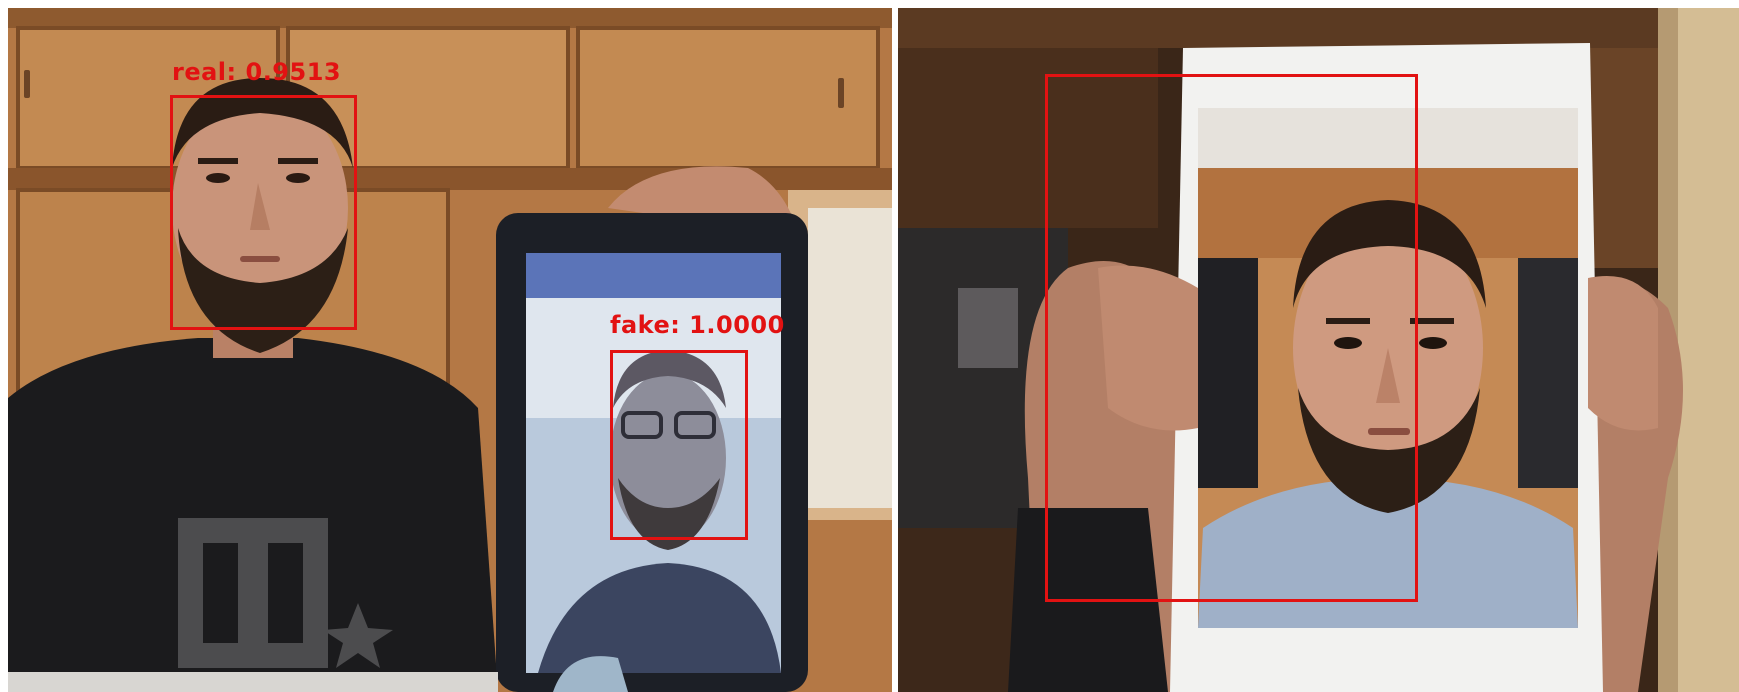 This screenshot has width=1739, height=692. Describe the element at coordinates (257, 72) in the screenshot. I see `real-face-score-label: real: 0.9513` at that location.